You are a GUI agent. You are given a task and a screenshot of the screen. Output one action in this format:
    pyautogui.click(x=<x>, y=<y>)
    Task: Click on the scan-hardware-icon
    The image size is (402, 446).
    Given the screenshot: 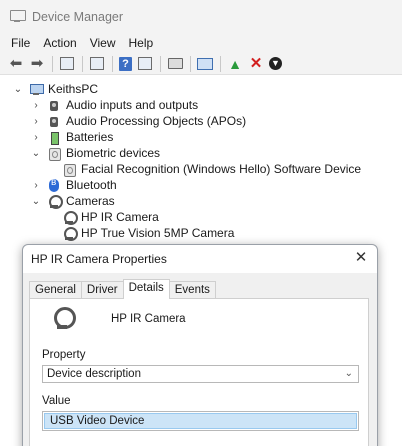 What is the action you would take?
    pyautogui.click(x=205, y=64)
    